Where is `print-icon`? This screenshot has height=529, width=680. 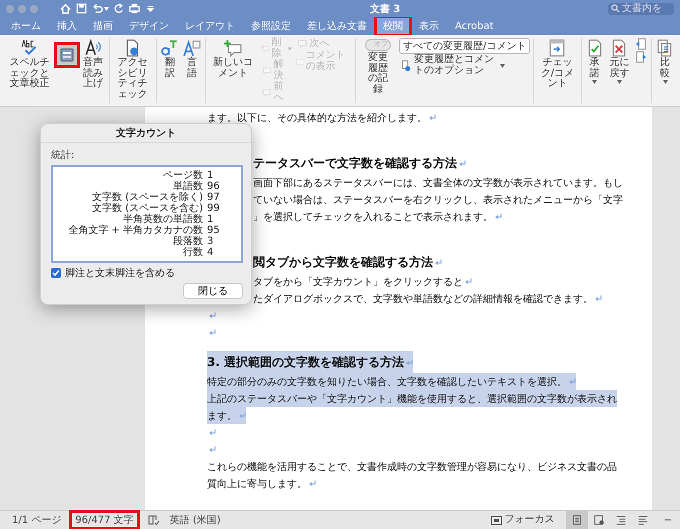 print-icon is located at coordinates (134, 8).